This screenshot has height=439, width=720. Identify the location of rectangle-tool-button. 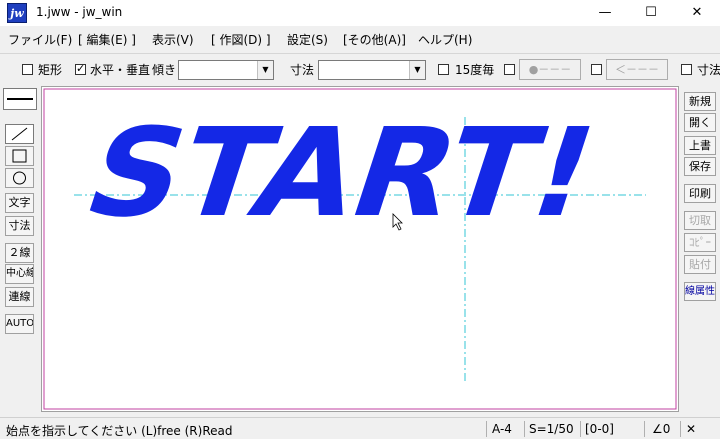
(19, 156).